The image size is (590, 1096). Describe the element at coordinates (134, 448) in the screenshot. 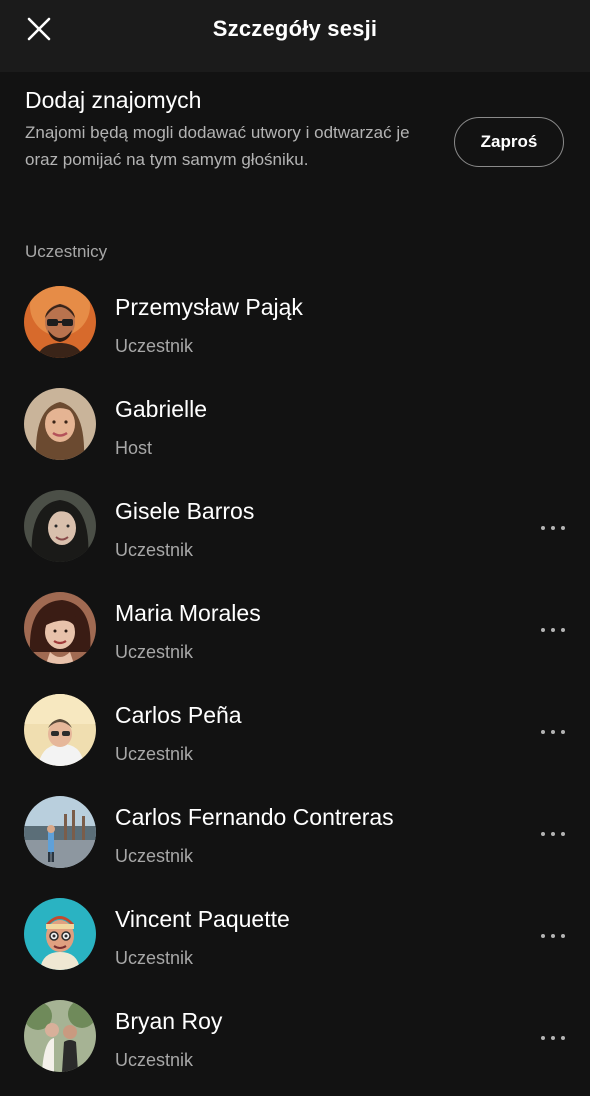

I see `participant-role: Host` at that location.